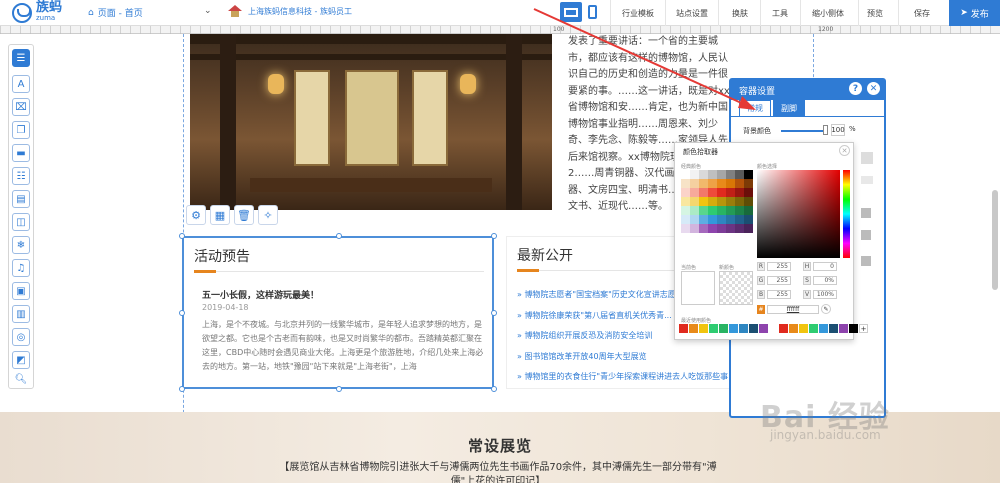  Describe the element at coordinates (21, 360) in the screenshot. I see `picture-icon: ◩` at that location.